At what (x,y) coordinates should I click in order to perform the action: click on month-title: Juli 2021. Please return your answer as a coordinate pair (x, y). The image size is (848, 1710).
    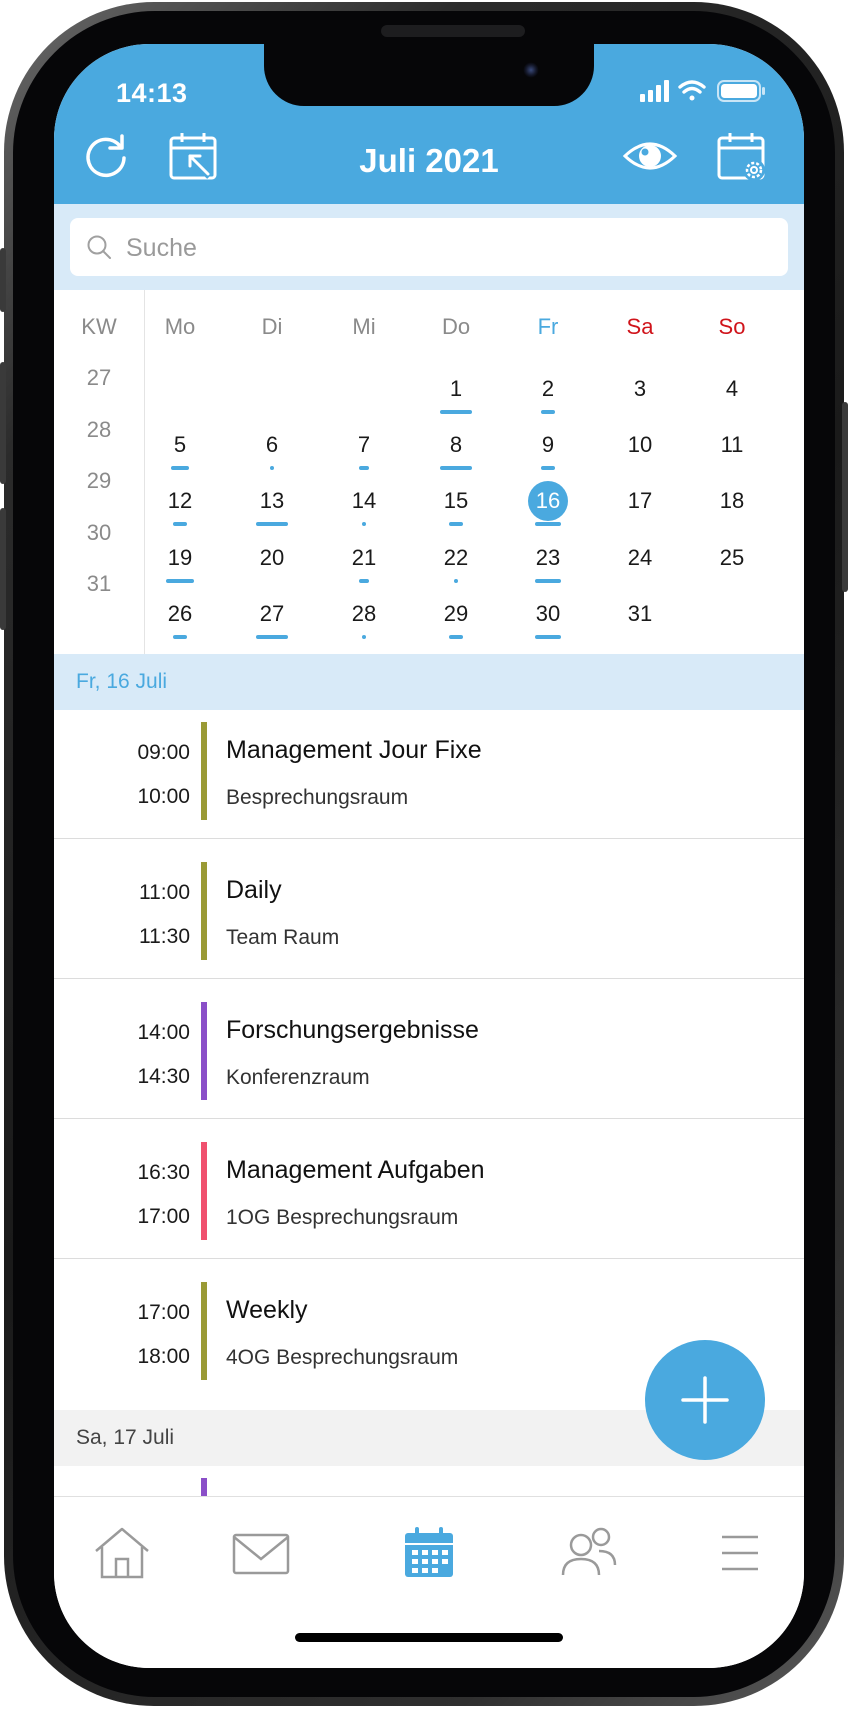
    Looking at the image, I should click on (429, 161).